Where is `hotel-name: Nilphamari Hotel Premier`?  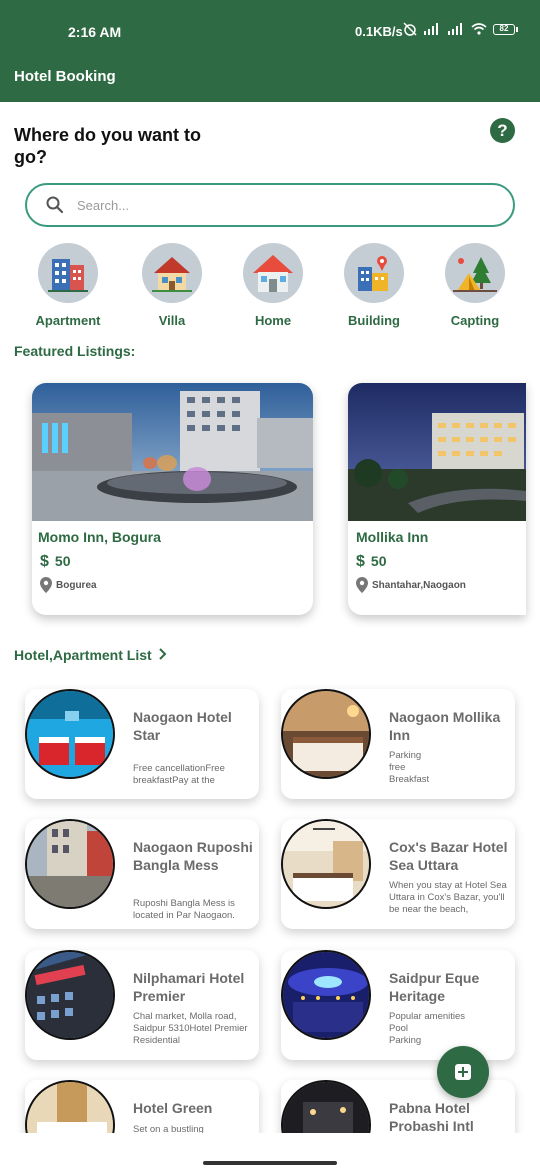
hotel-name: Nilphamari Hotel Premier is located at coordinates (189, 987).